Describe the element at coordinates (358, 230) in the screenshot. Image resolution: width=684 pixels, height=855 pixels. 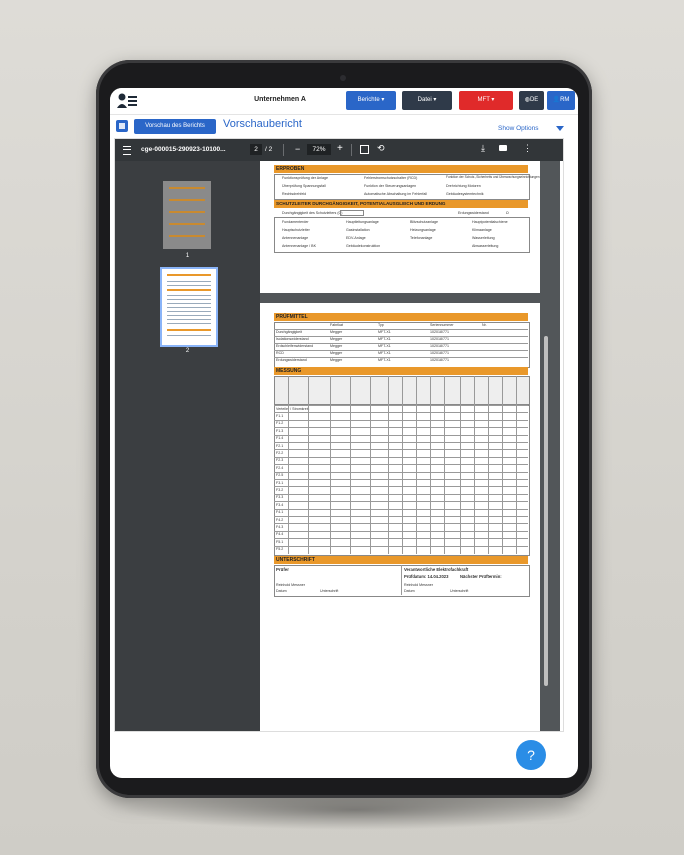
I see `table-cell: Gasinstallation` at that location.